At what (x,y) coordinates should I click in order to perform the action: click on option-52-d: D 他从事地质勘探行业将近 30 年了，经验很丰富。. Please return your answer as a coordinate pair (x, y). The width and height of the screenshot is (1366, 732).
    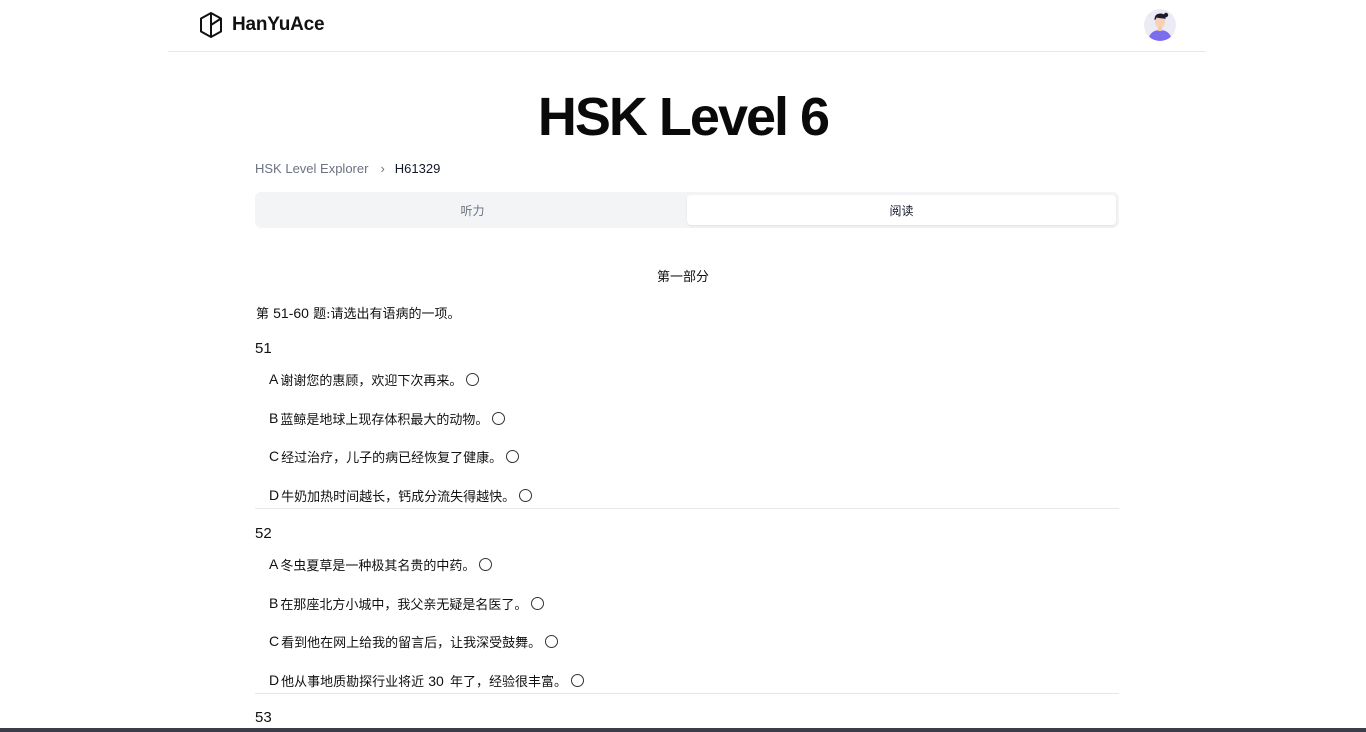
    Looking at the image, I should click on (426, 680).